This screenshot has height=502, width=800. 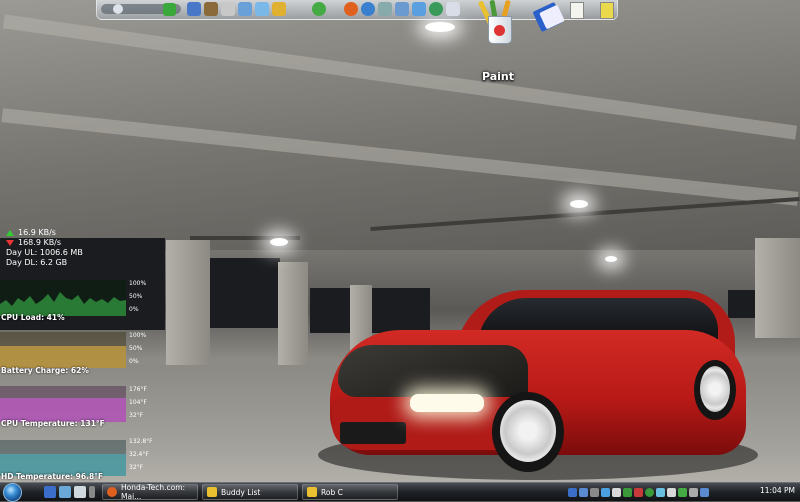 What do you see at coordinates (660, 492) in the screenshot?
I see `tray-display-icon` at bounding box center [660, 492].